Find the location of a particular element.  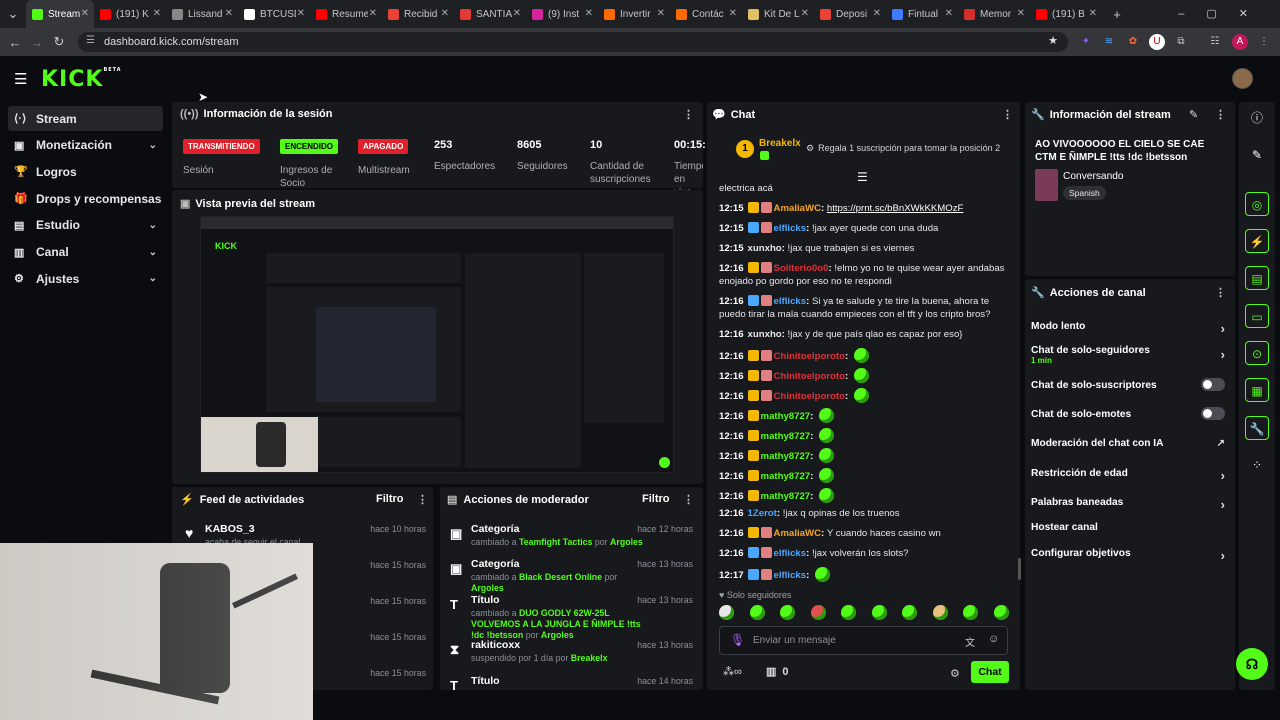

modactions-more-icon: ⋮ is located at coordinates (688, 499).